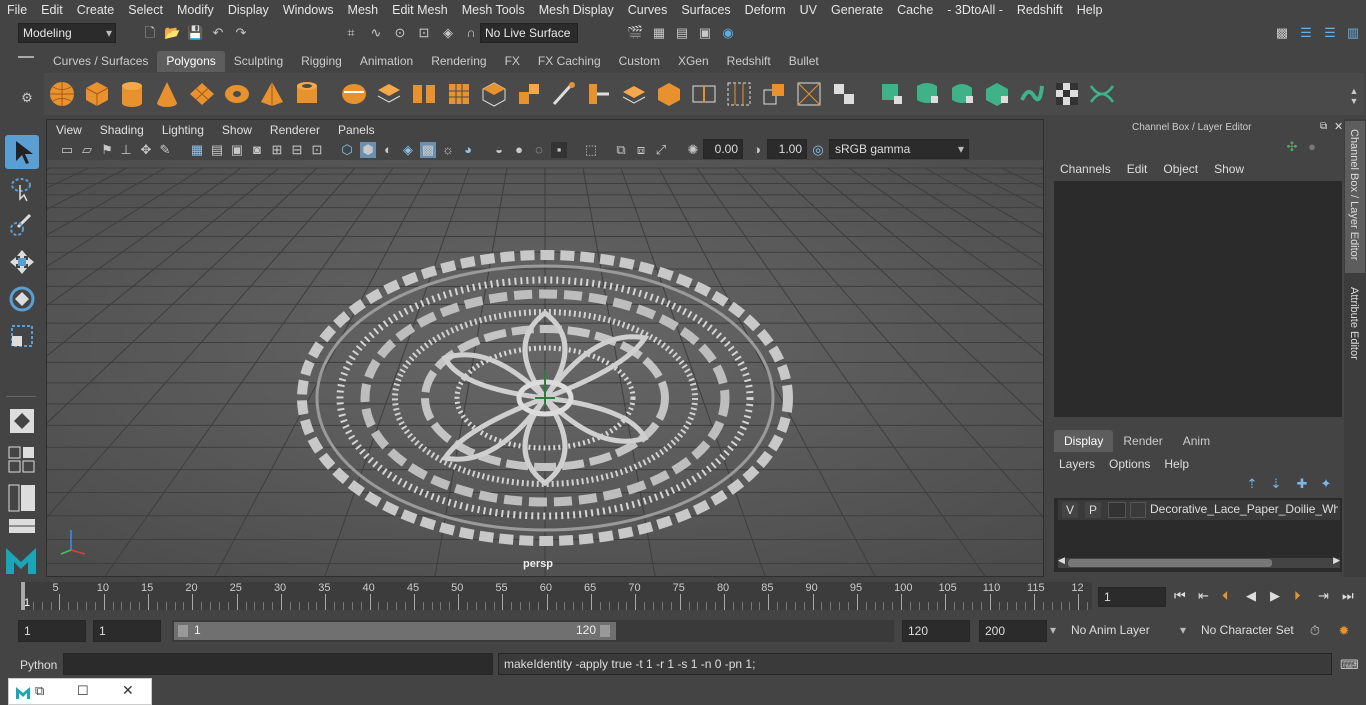 The width and height of the screenshot is (1366, 705). What do you see at coordinates (126, 150) in the screenshot?
I see `image-plane-icon: ⊥` at bounding box center [126, 150].